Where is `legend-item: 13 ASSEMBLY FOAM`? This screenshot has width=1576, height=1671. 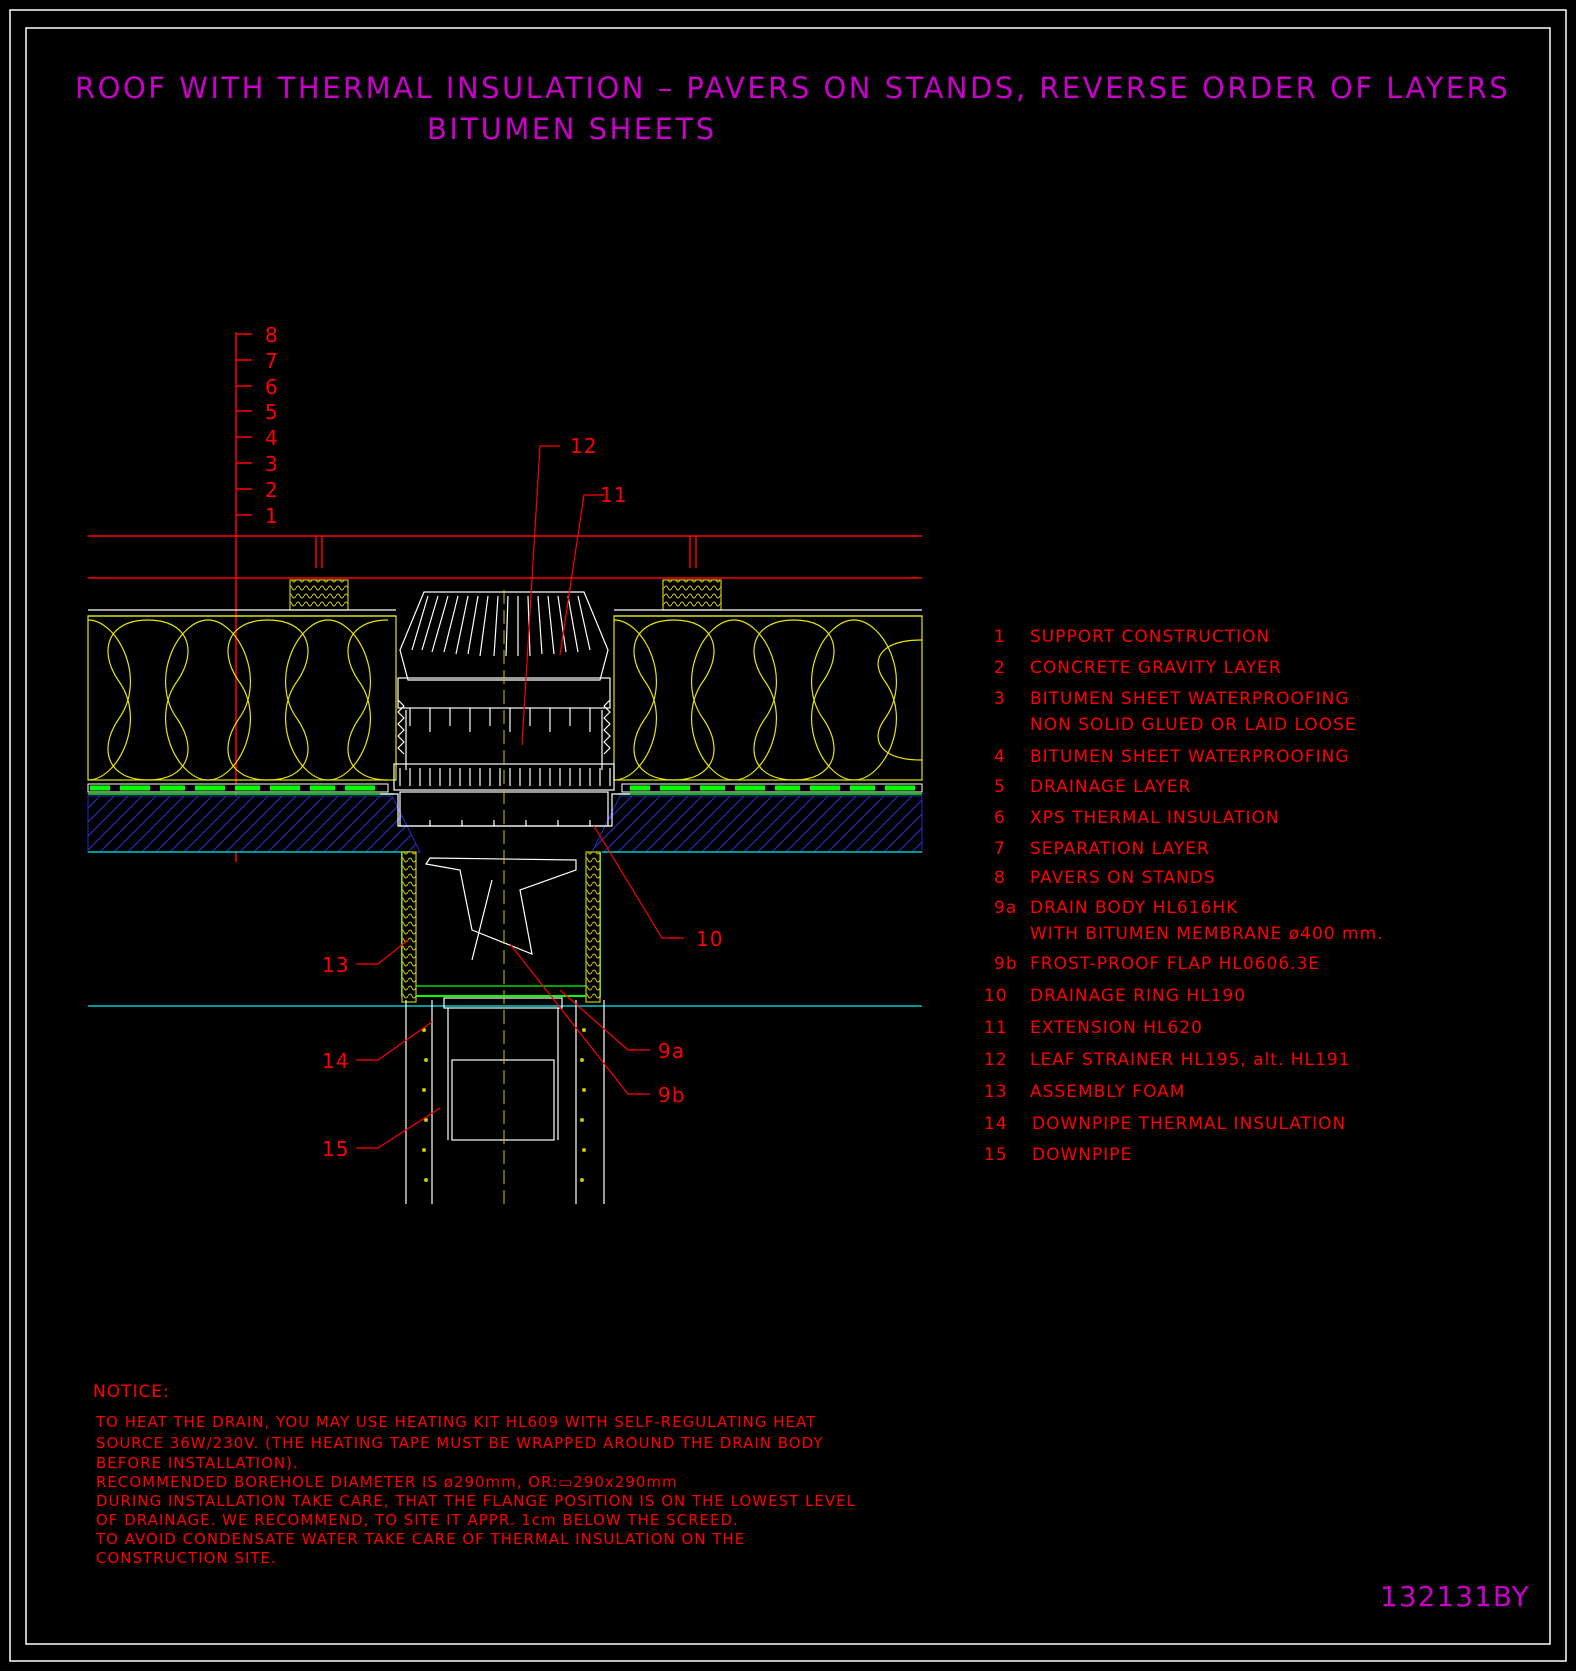
legend-item: 13 ASSEMBLY FOAM is located at coordinates (1084, 1092).